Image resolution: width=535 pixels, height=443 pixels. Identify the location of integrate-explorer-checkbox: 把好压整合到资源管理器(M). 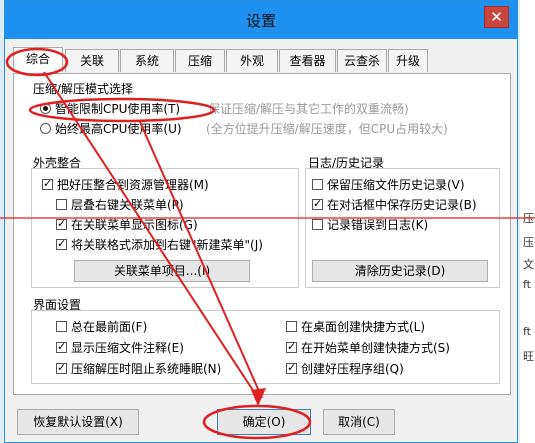
(125, 184).